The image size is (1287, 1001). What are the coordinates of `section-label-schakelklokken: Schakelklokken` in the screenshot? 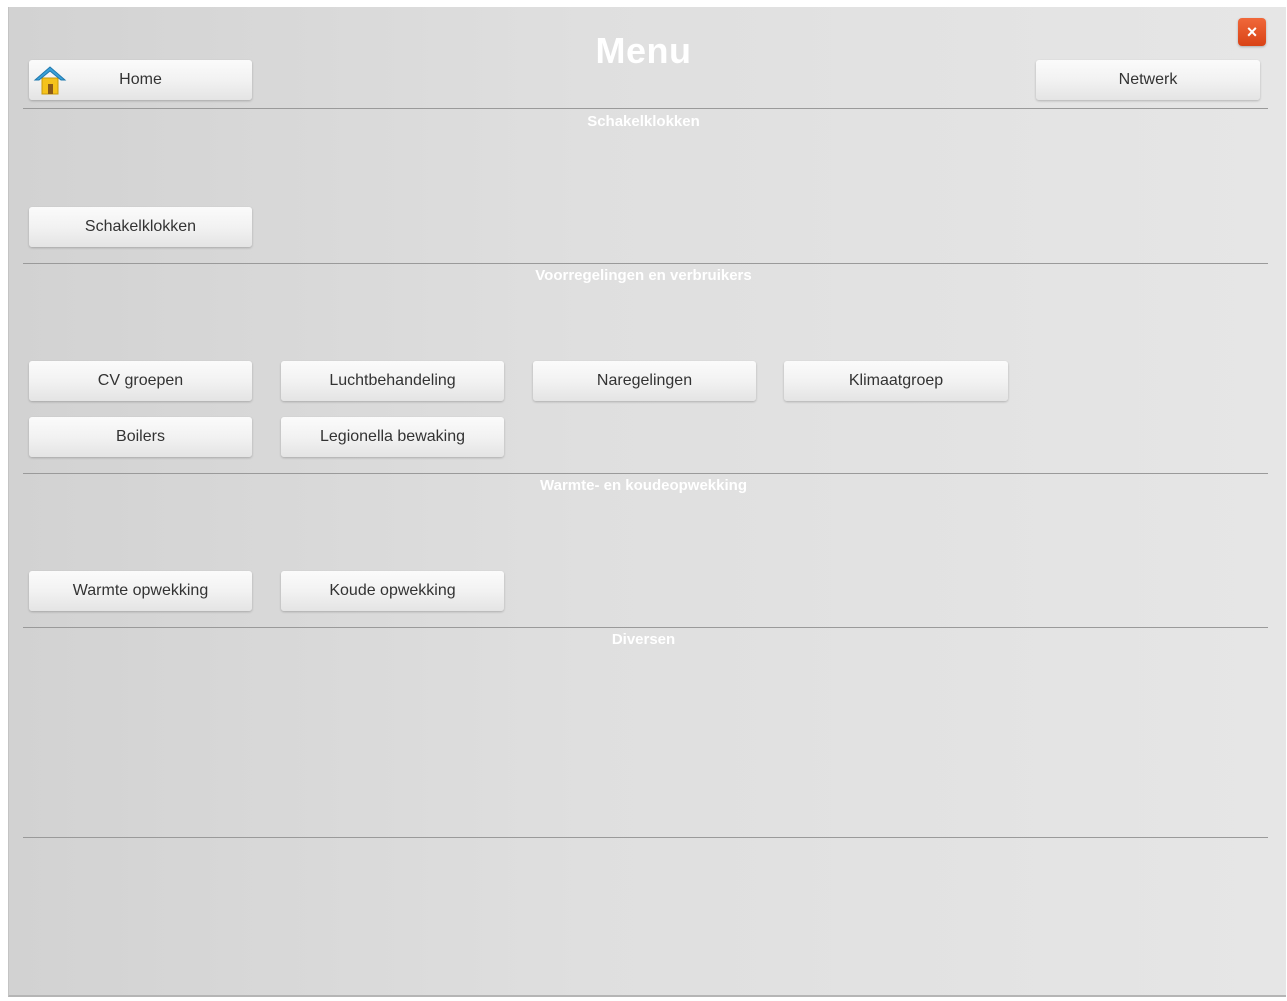 It's located at (643, 121).